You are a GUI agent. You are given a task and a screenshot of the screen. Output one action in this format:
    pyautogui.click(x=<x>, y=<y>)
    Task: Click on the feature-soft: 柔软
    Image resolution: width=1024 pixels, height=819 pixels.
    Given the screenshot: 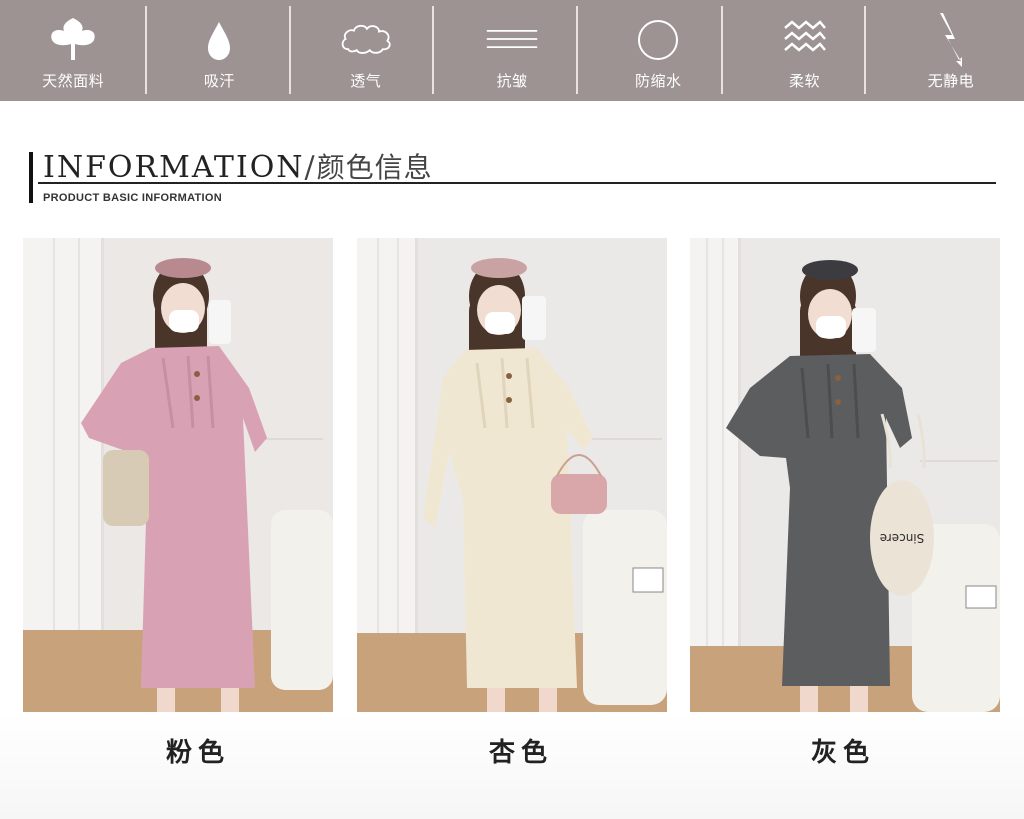 What is the action you would take?
    pyautogui.click(x=804, y=50)
    